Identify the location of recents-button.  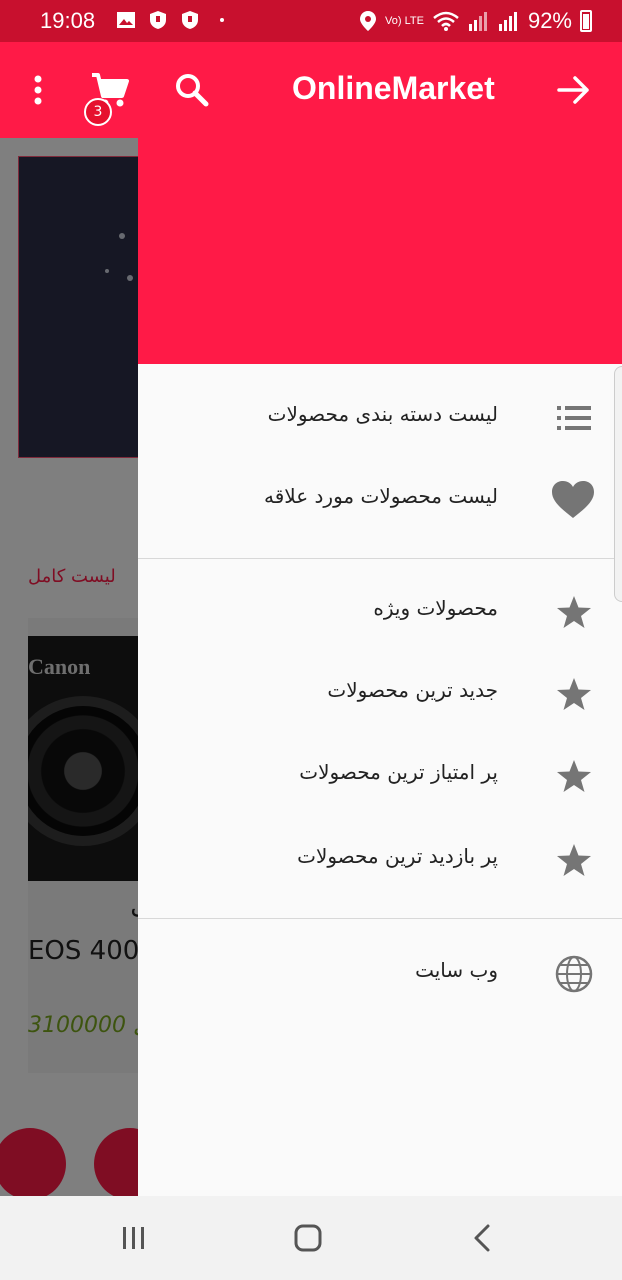
(134, 1238).